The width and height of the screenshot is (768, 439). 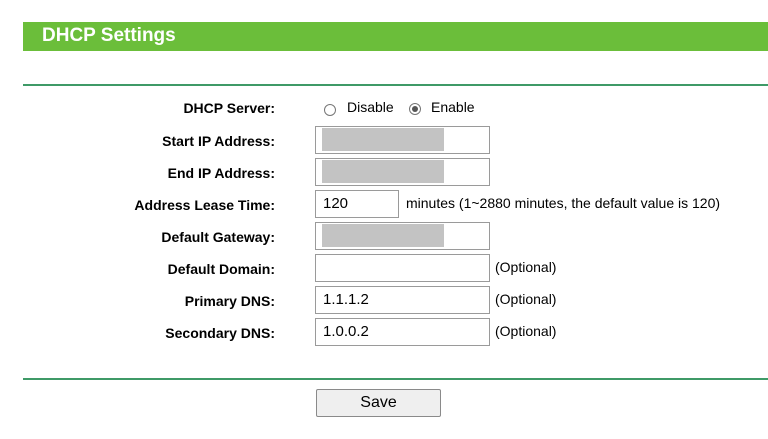 What do you see at coordinates (402, 300) in the screenshot?
I see `primary-dns-input: 1.1.1.2` at bounding box center [402, 300].